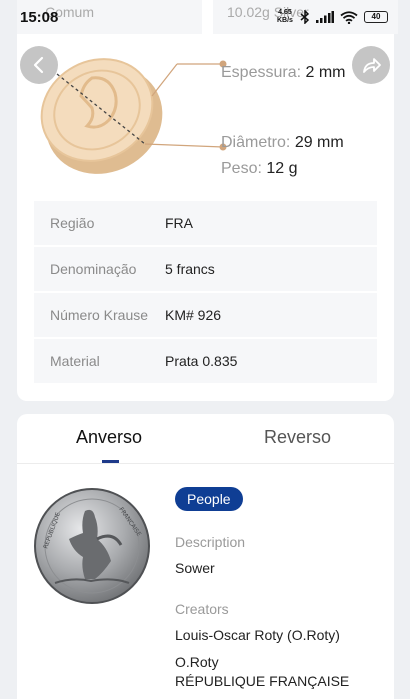 Image resolution: width=410 pixels, height=699 pixels. Describe the element at coordinates (282, 168) in the screenshot. I see `weight-value: 12 g` at that location.